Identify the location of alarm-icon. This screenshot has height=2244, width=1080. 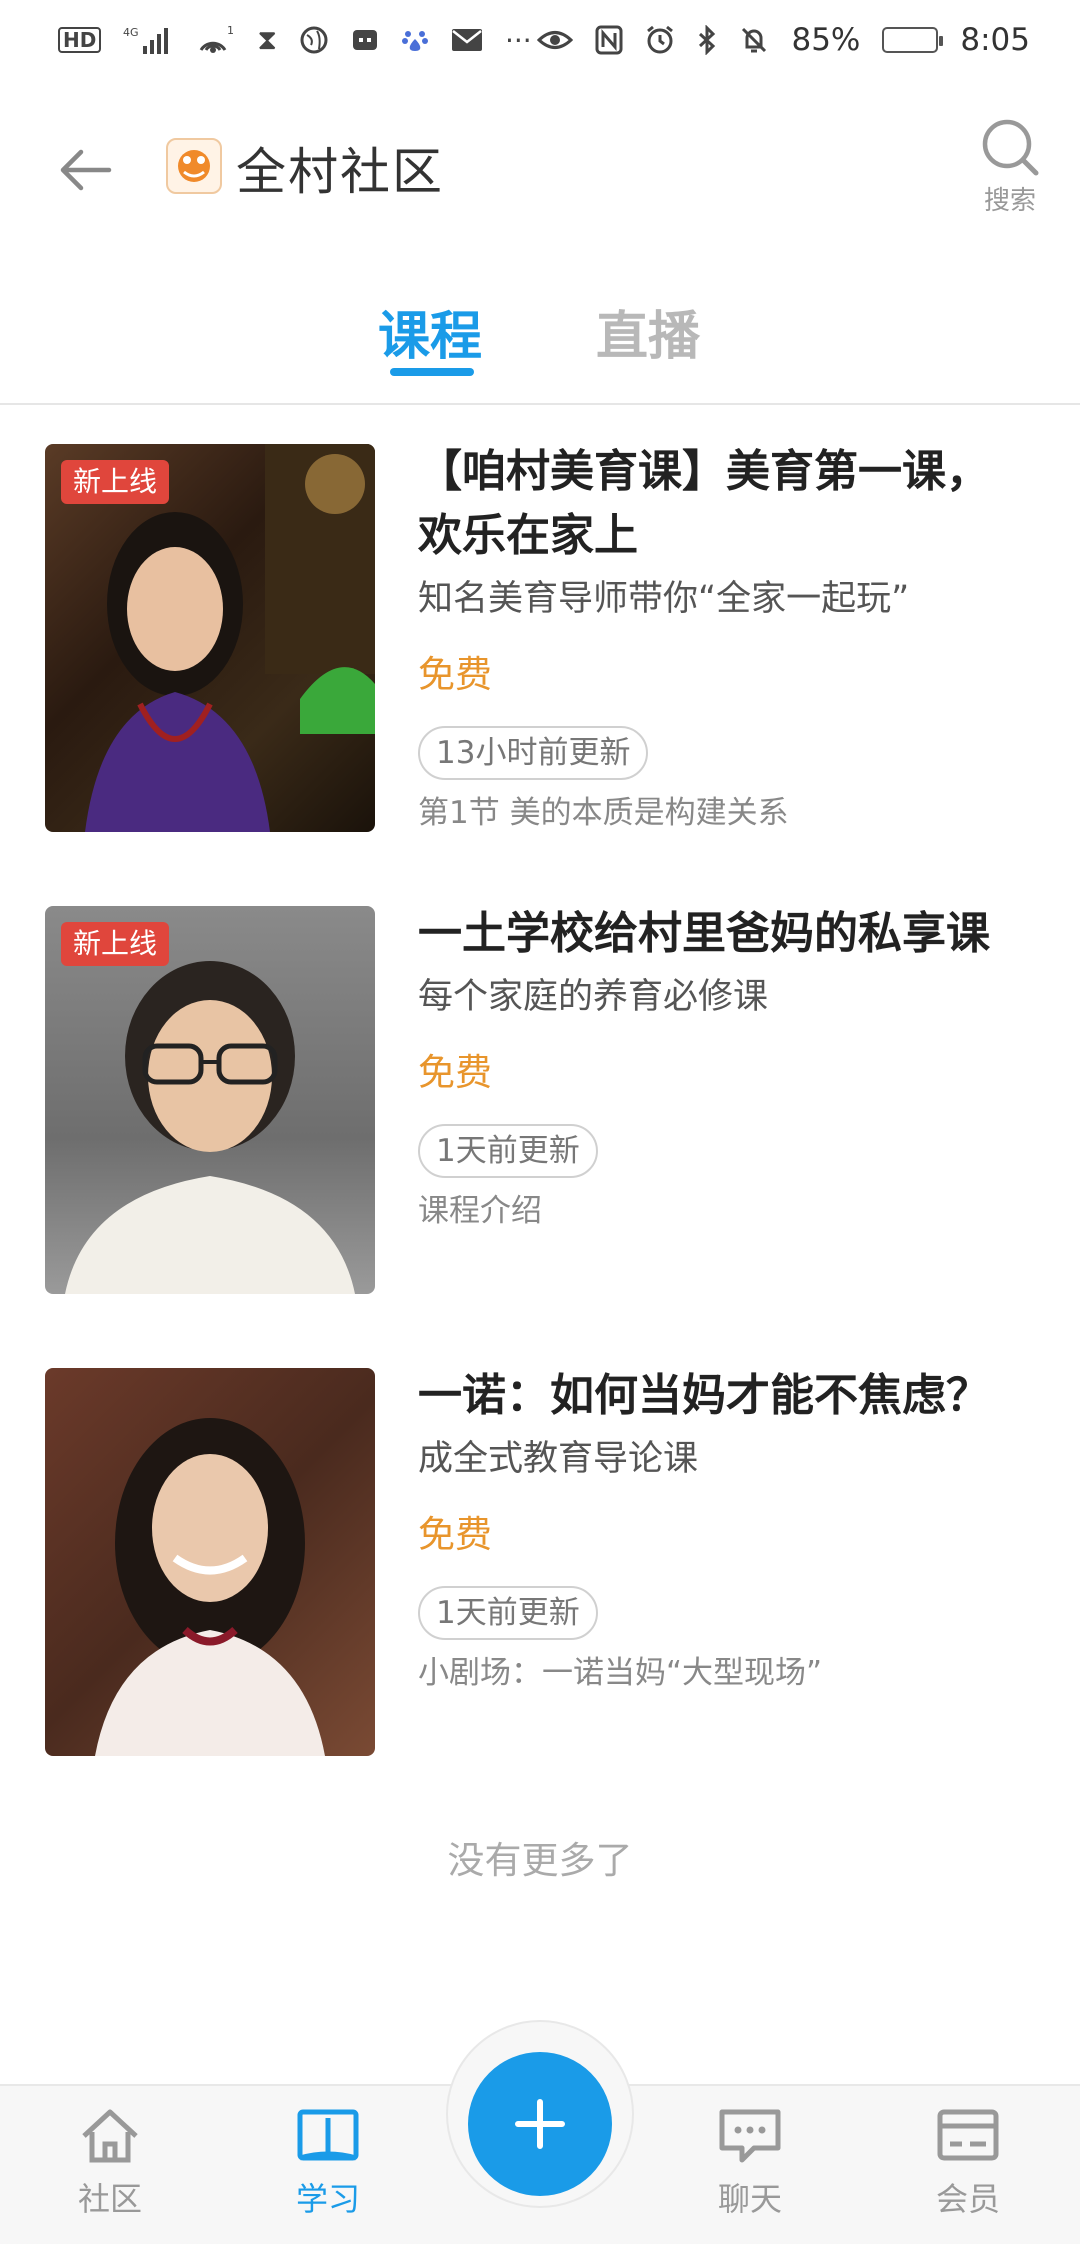
(660, 40).